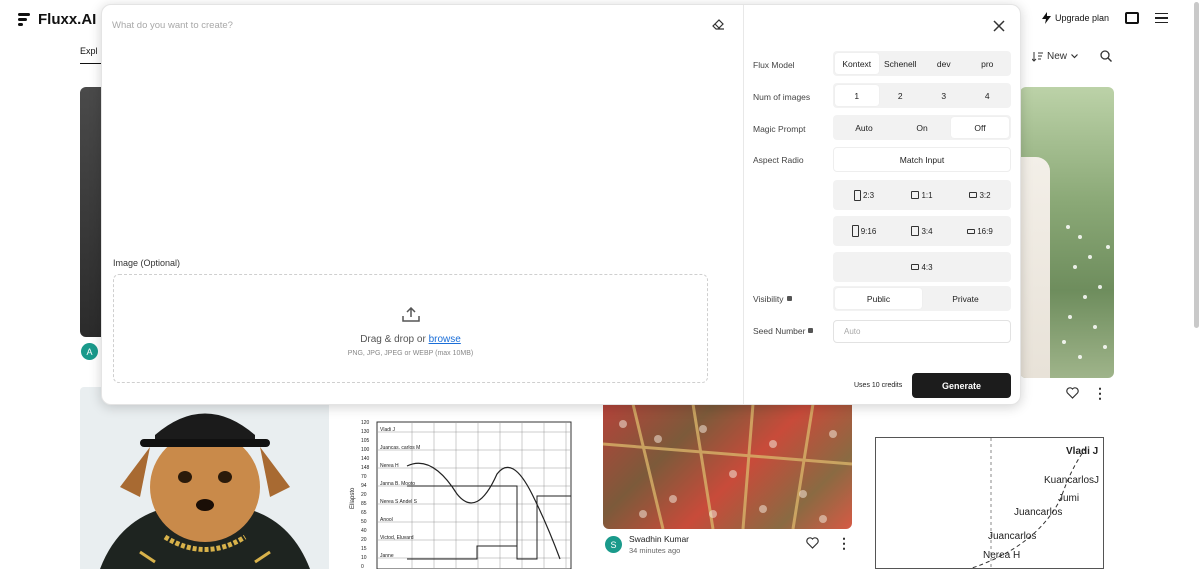  Describe the element at coordinates (1086, 292) in the screenshot. I see `flower-dots` at that location.